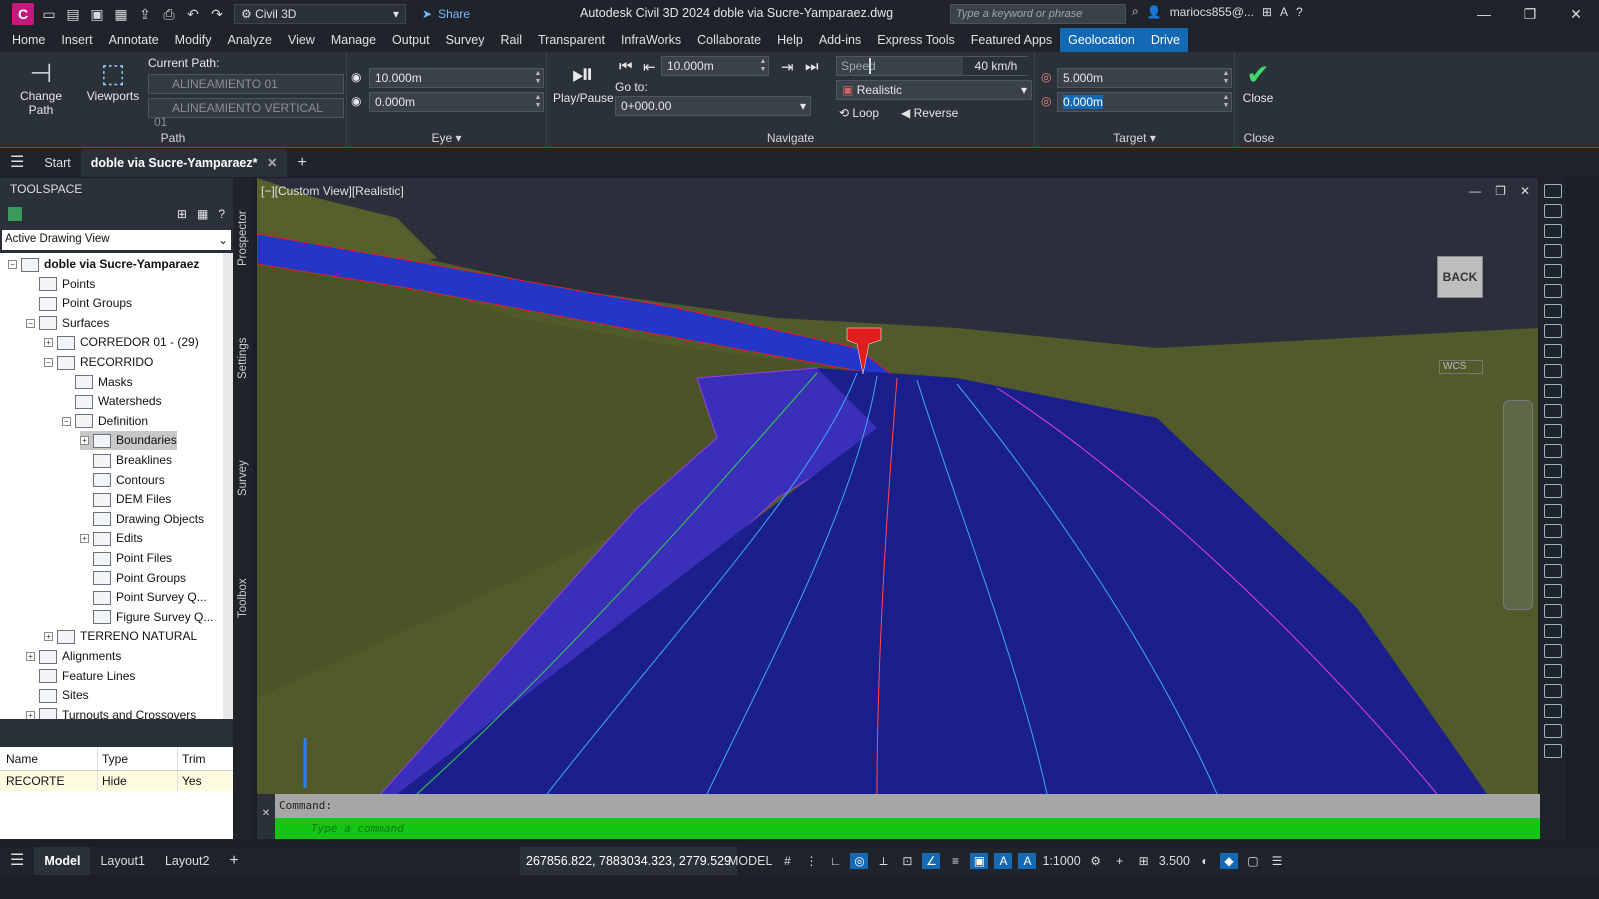 This screenshot has width=1599, height=899. Describe the element at coordinates (1038, 14) in the screenshot. I see `search-input: Type a keyword or phrase` at that location.